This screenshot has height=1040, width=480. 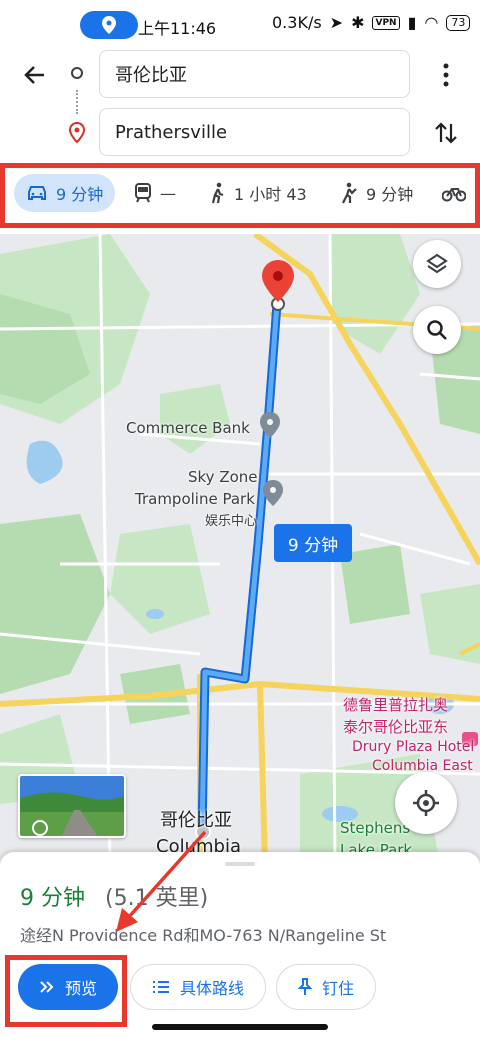 I want to click on location-indicator, so click(x=109, y=25).